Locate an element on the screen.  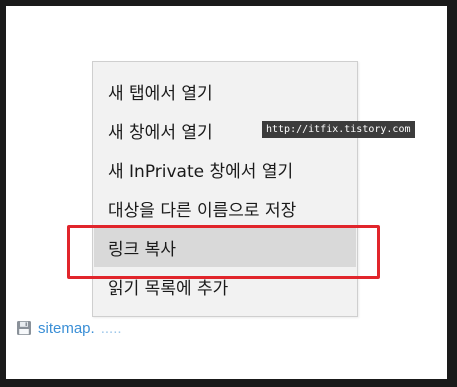
sitemap-link-text: sitemap. is located at coordinates (66, 328).